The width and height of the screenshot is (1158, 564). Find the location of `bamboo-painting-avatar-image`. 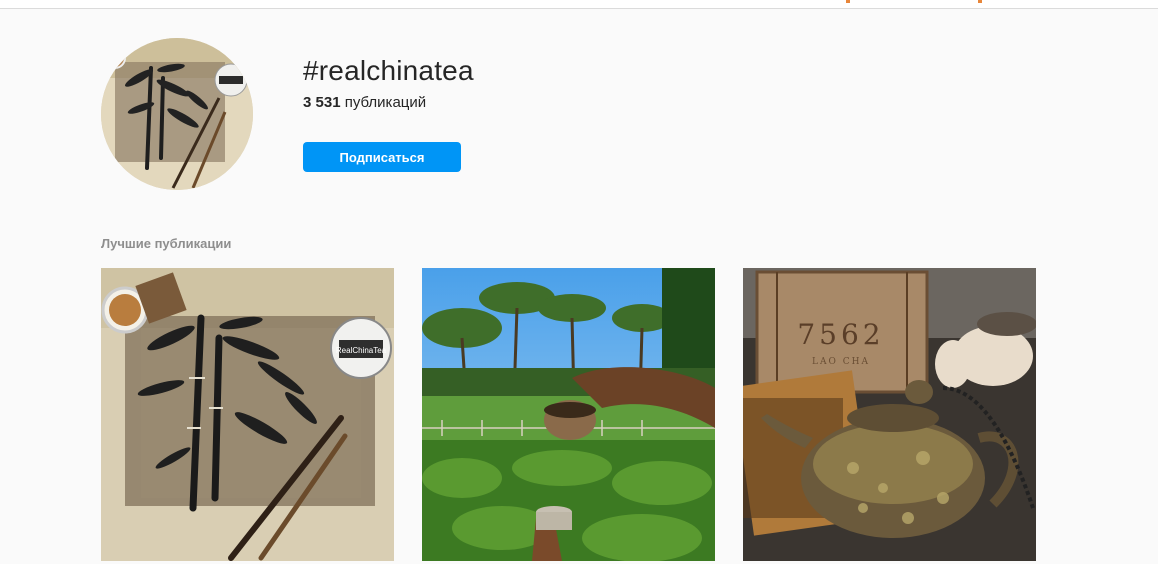

bamboo-painting-avatar-image is located at coordinates (177, 114).